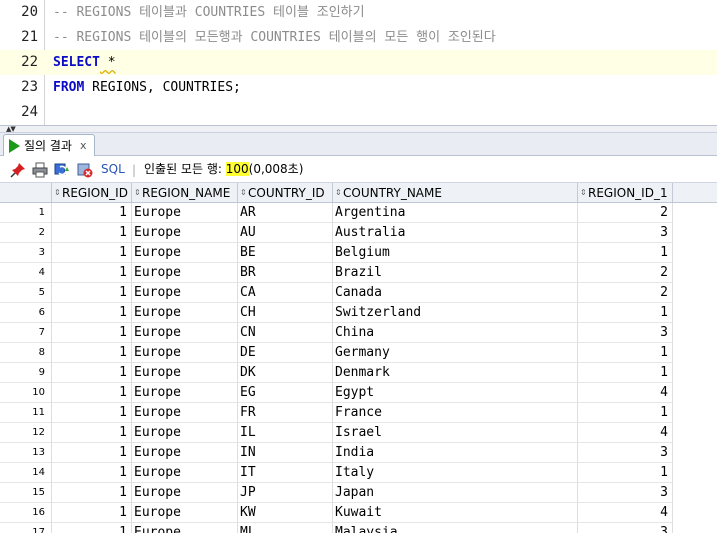 The height and width of the screenshot is (533, 717). What do you see at coordinates (26, 473) in the screenshot?
I see `row-number: 14` at bounding box center [26, 473].